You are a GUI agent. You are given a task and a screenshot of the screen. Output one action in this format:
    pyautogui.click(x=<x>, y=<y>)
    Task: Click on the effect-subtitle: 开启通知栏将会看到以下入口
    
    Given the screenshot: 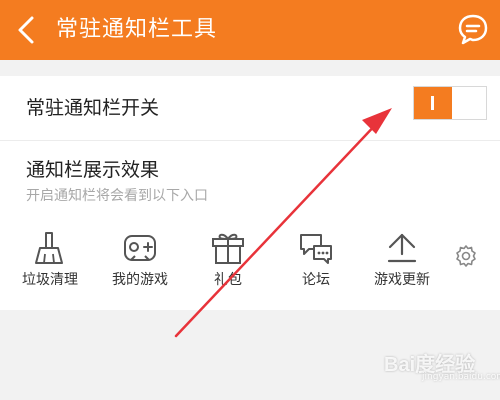 What is the action you would take?
    pyautogui.click(x=117, y=196)
    